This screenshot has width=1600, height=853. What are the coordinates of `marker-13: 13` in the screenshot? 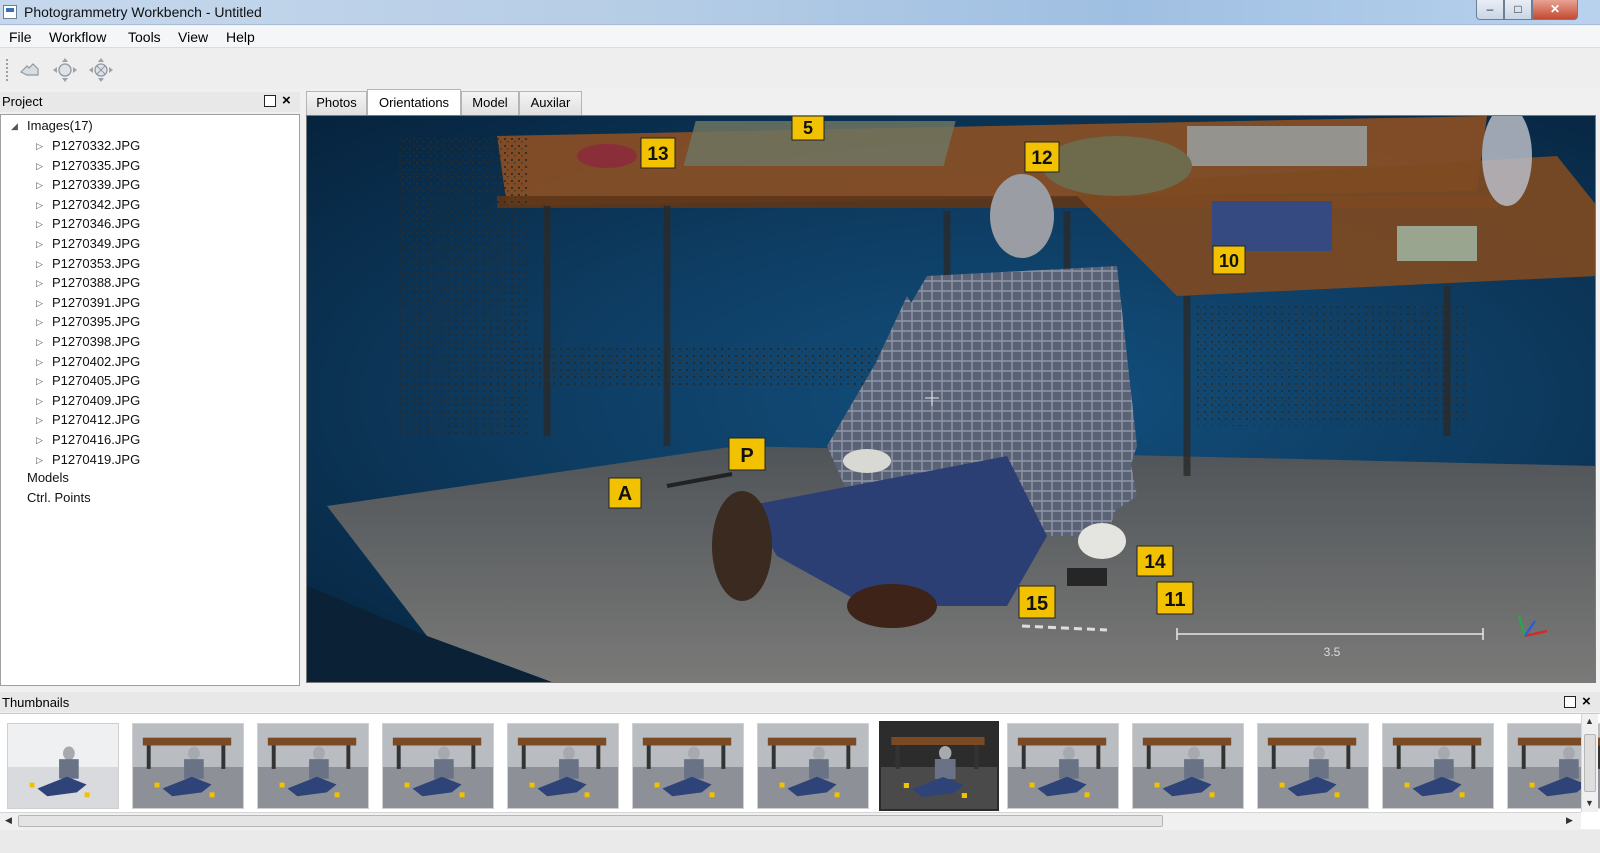 It's located at (657, 154).